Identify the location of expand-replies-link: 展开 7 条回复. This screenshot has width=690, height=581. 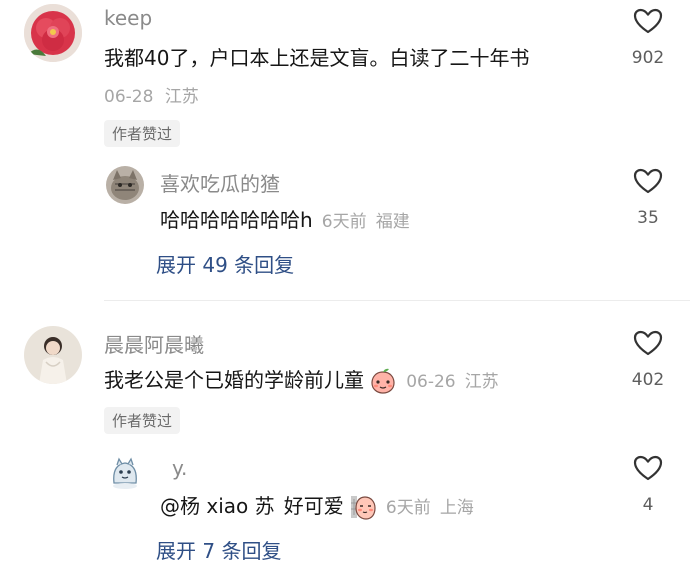
(218, 549).